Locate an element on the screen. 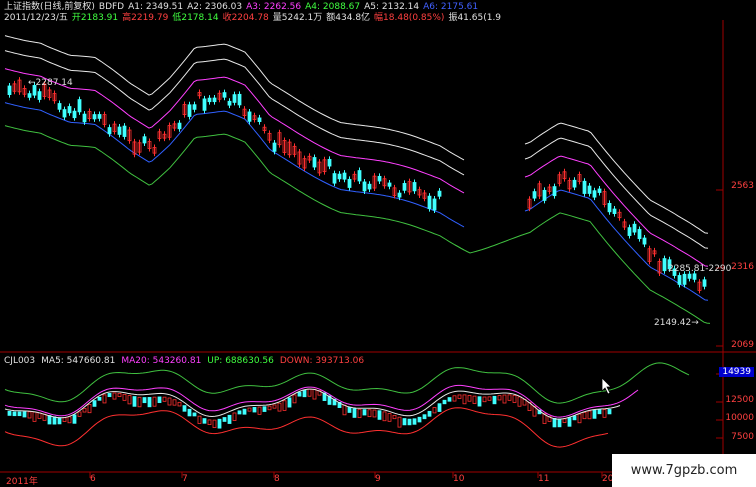 Image resolution: width=756 pixels, height=487 pixels. price-axis-label: 2316 is located at coordinates (742, 267).